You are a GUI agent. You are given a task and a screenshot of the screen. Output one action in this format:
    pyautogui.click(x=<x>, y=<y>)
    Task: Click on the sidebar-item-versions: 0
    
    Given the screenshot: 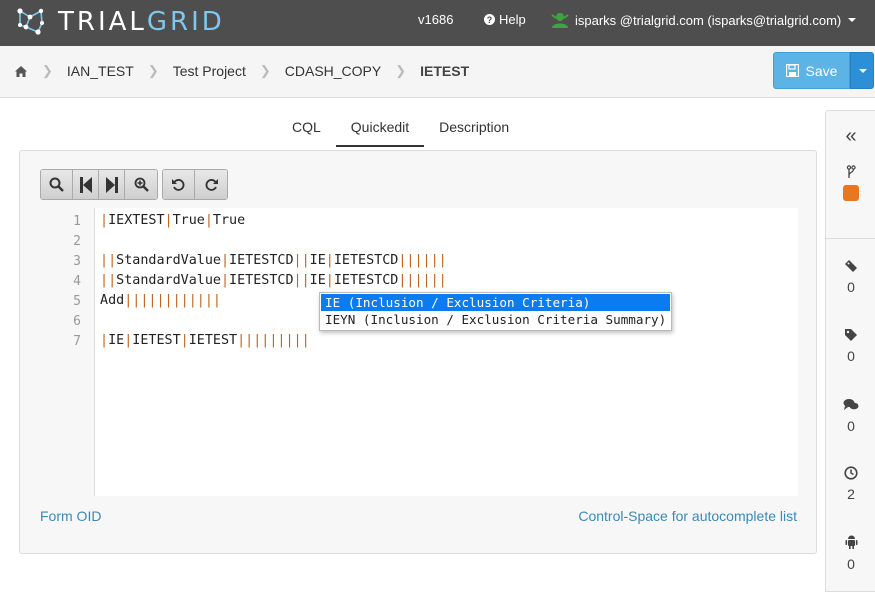 What is the action you would take?
    pyautogui.click(x=850, y=277)
    